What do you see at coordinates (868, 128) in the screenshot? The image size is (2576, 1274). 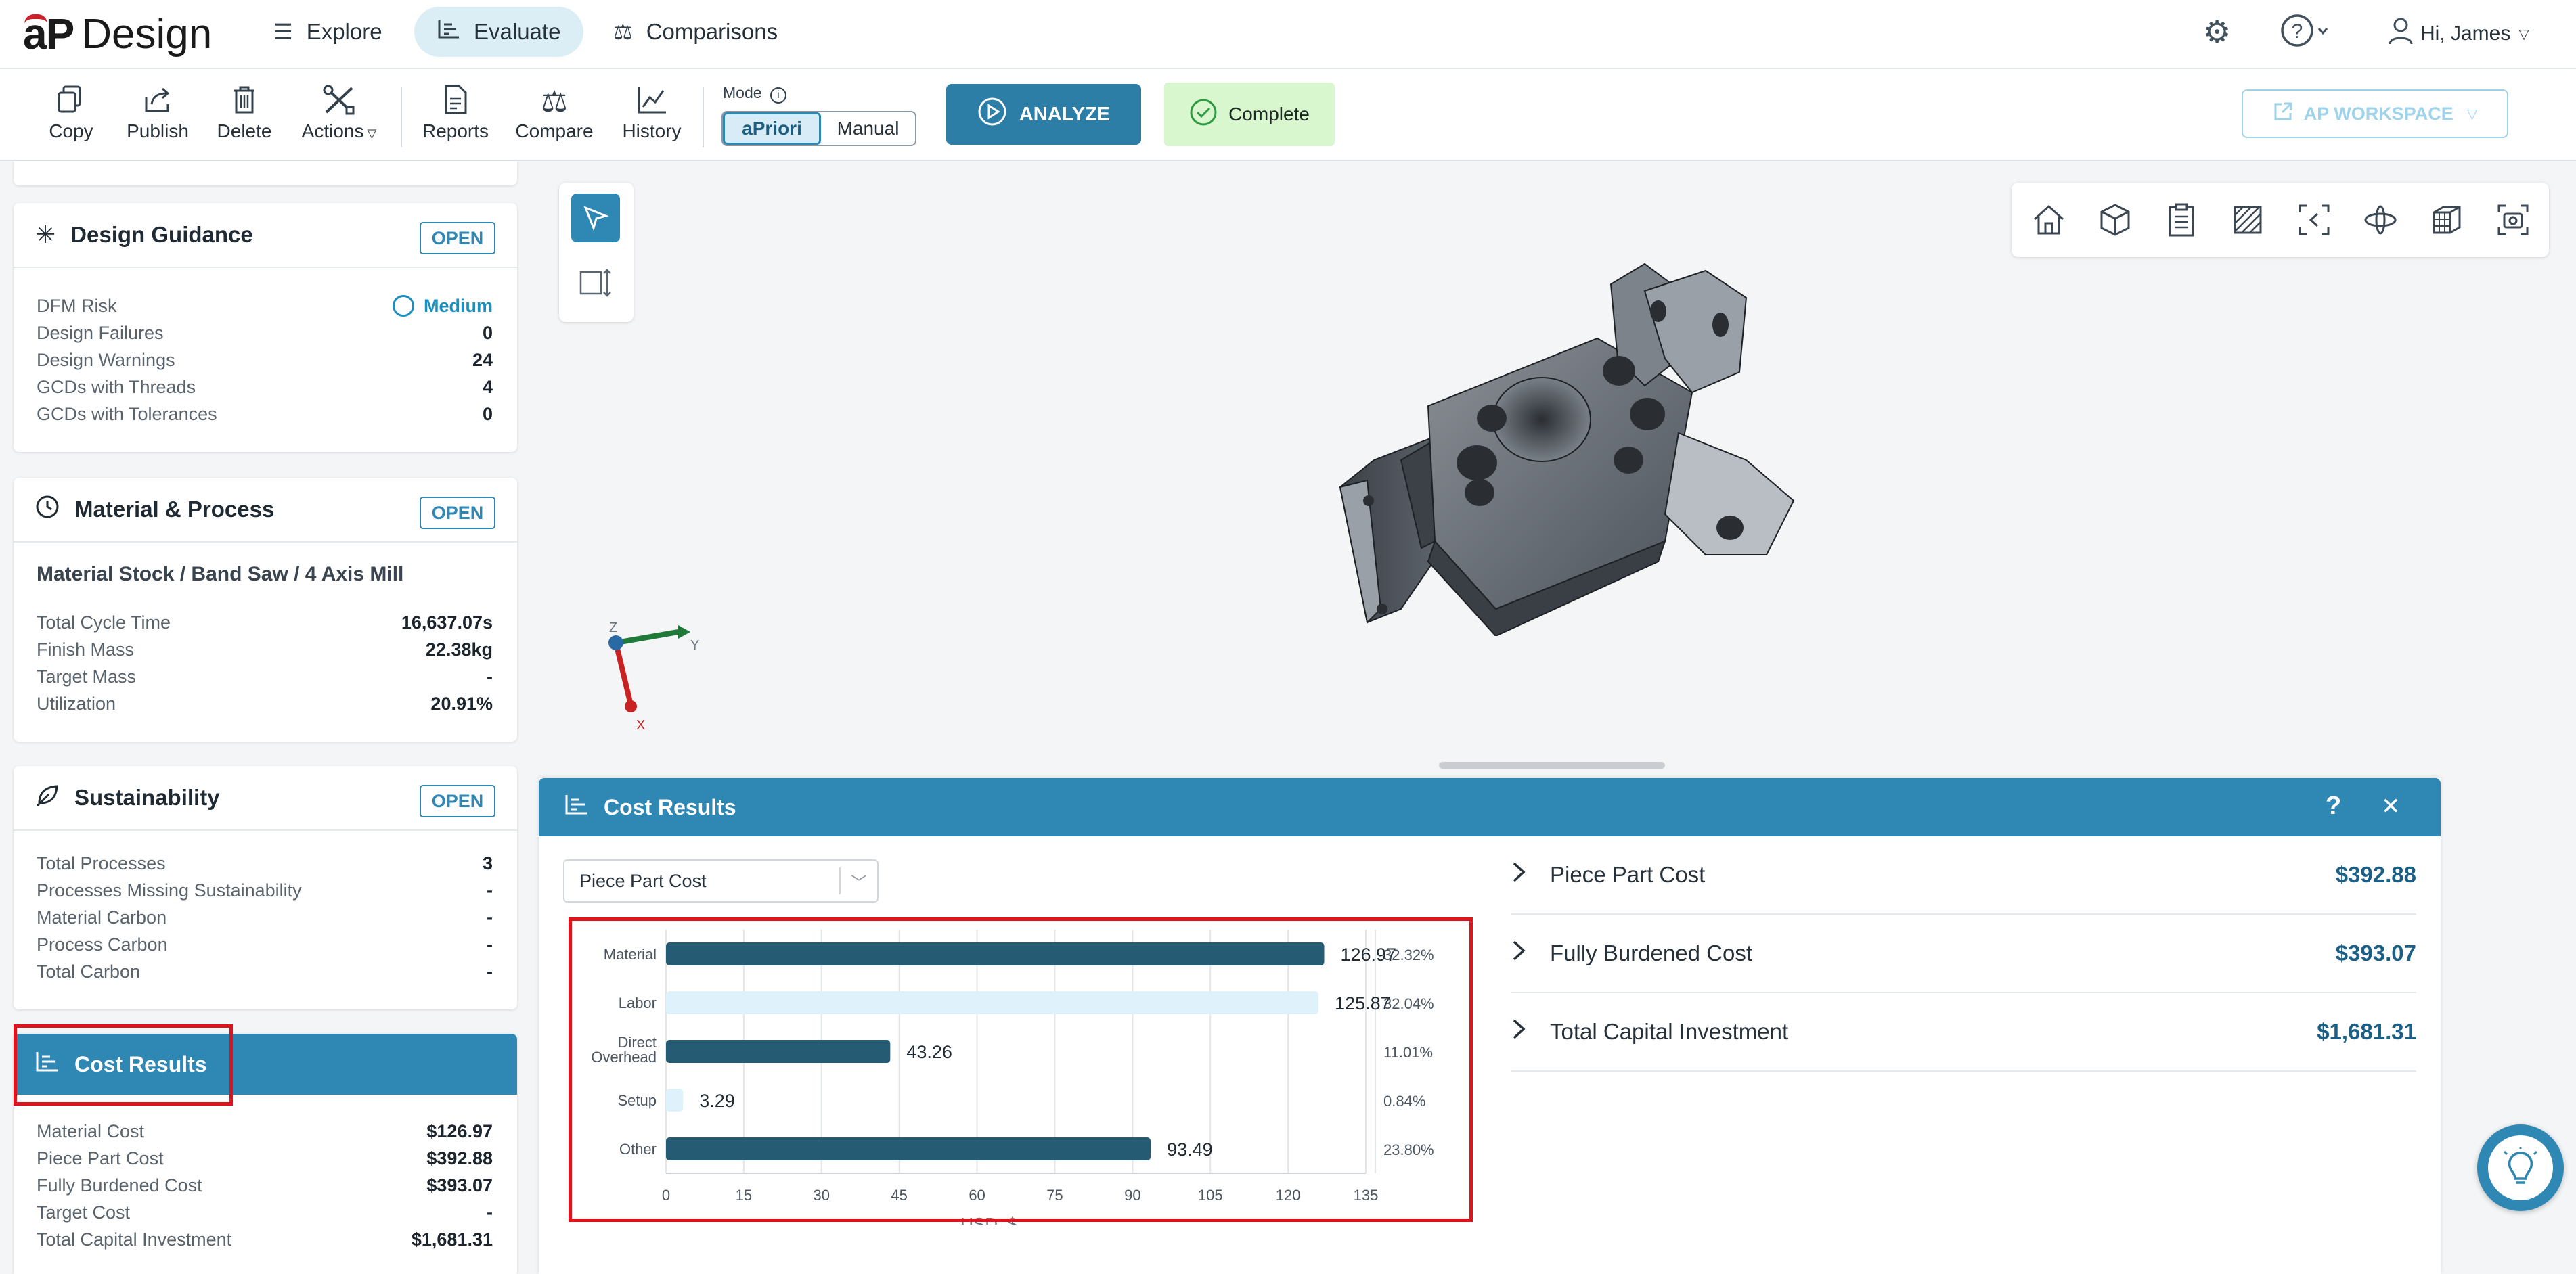 I see `mode-option-manual: Manual` at bounding box center [868, 128].